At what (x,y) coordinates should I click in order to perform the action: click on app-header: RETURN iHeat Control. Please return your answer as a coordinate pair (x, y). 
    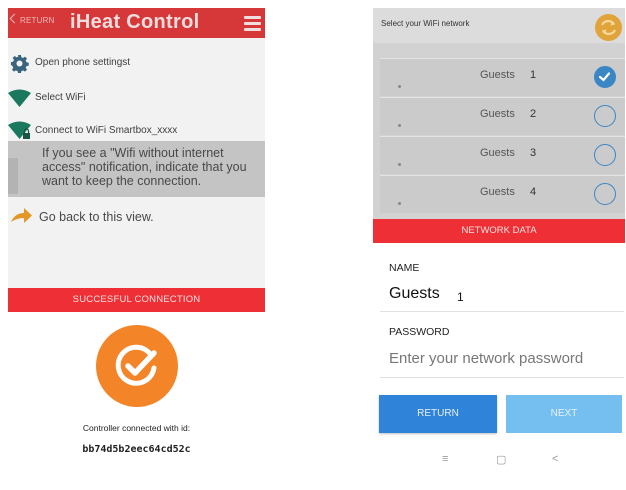
    Looking at the image, I should click on (136, 23).